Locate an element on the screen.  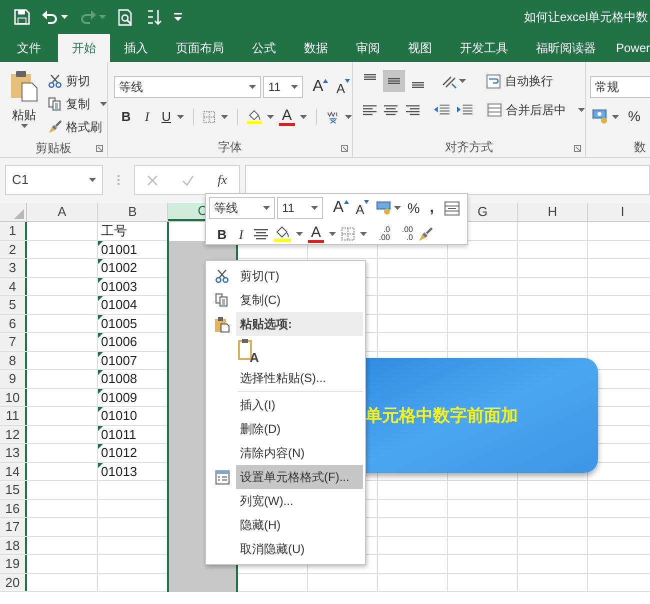
cell-text: 01005 is located at coordinates (119, 323).